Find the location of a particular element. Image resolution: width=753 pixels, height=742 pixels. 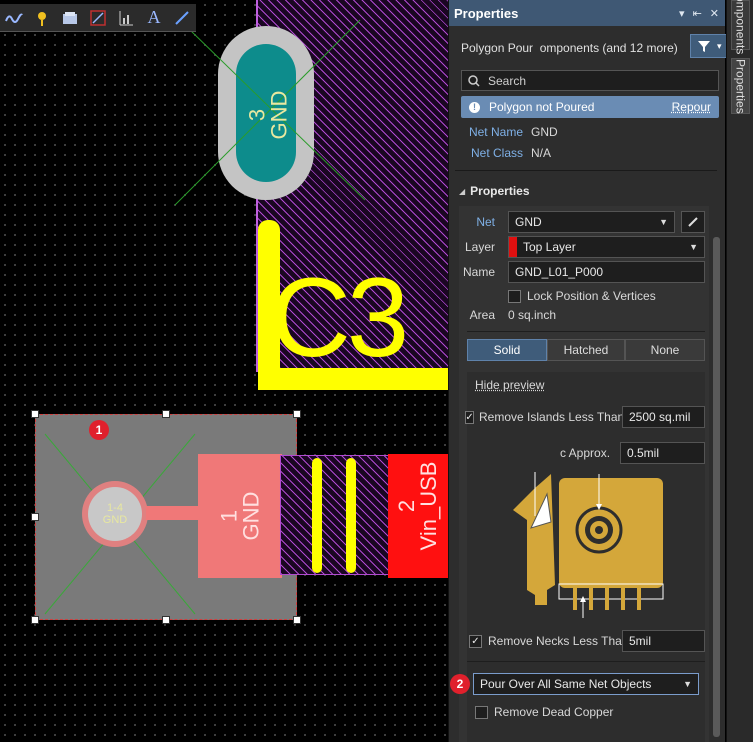

callout-badge-2: 2 is located at coordinates (460, 684).